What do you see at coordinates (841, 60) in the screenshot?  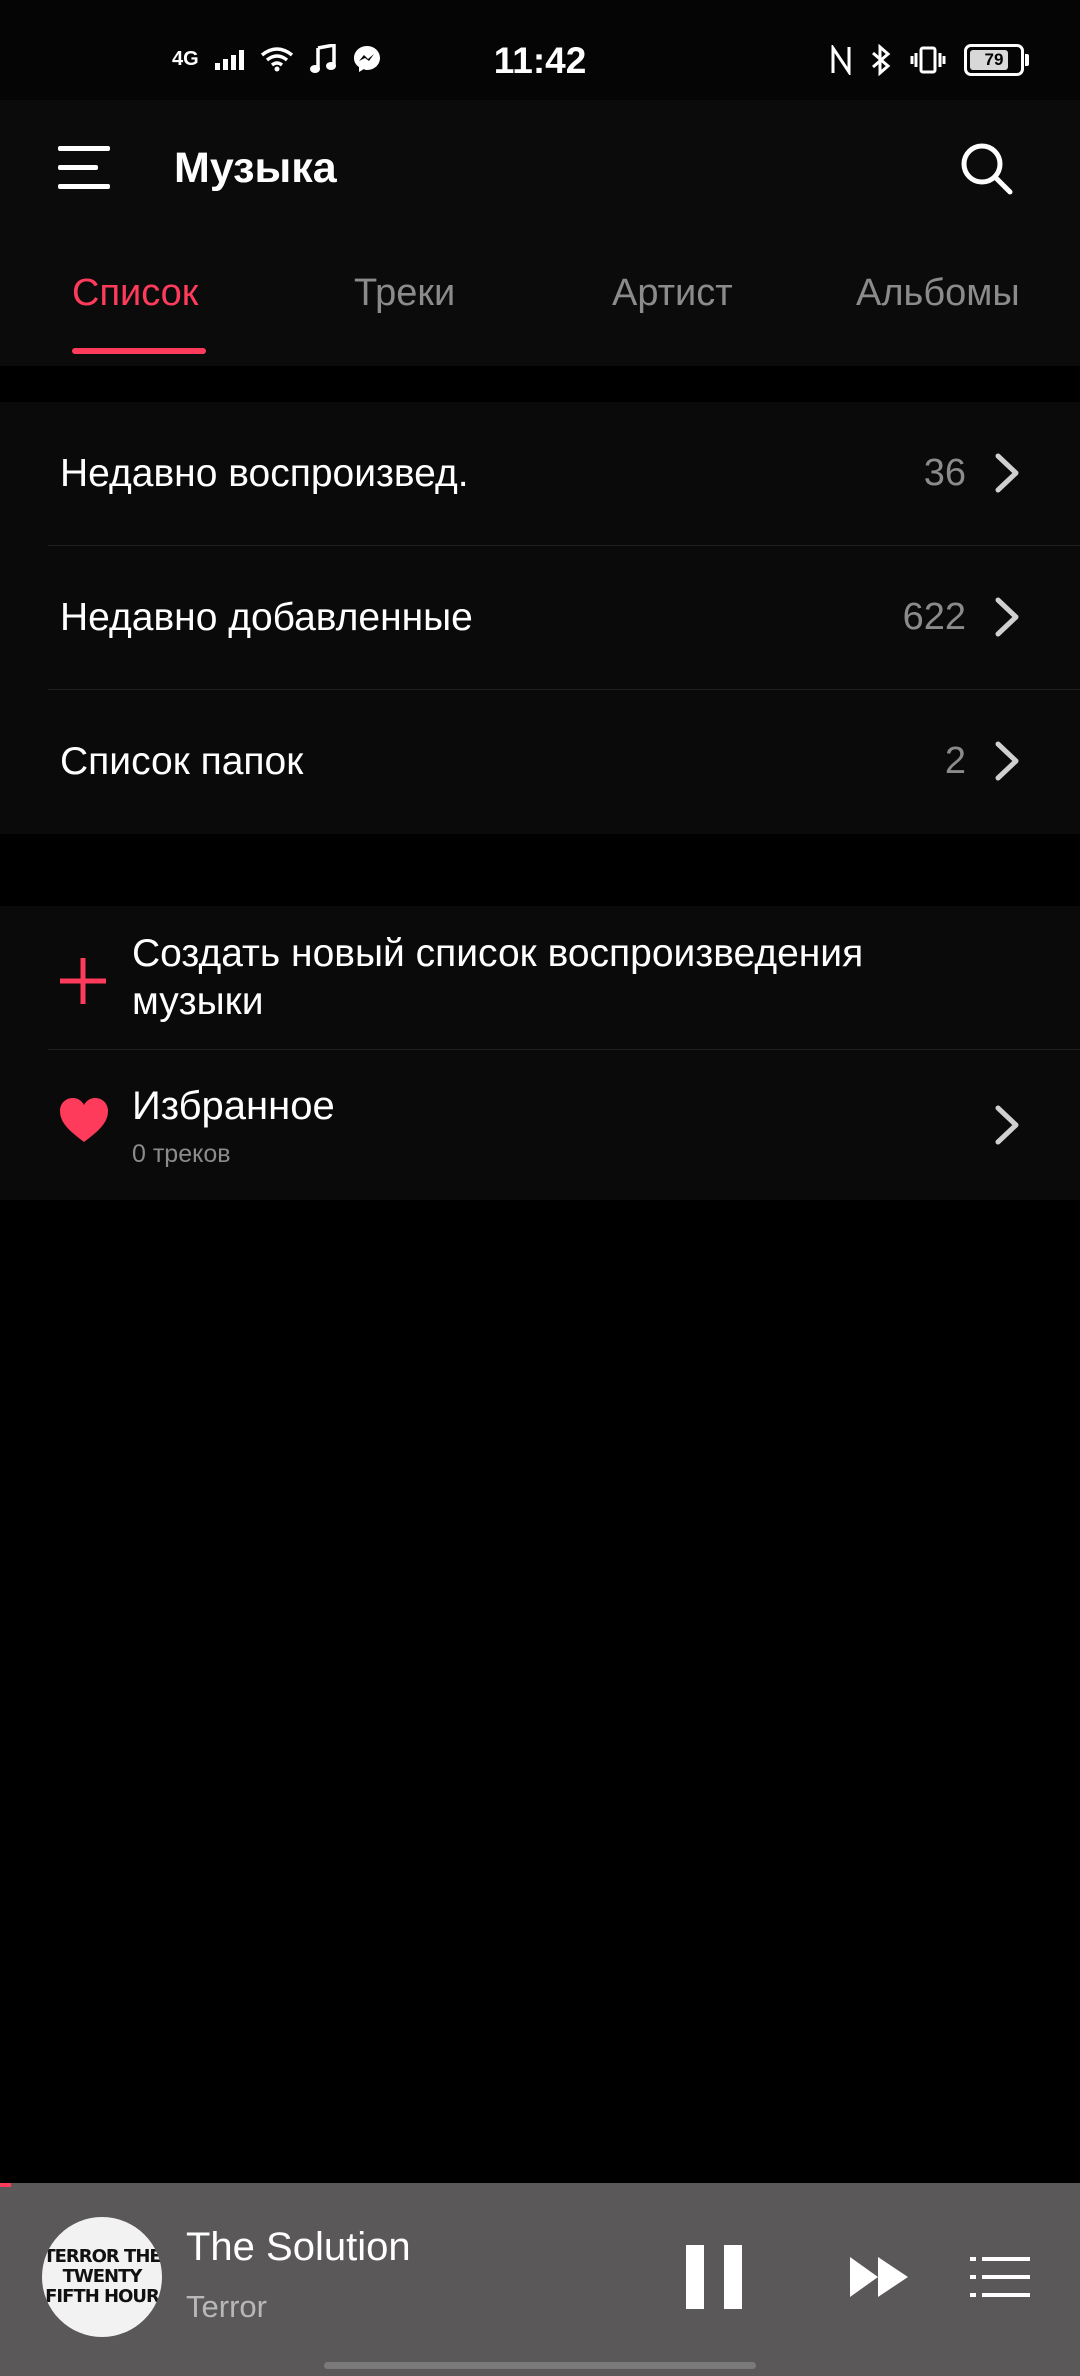 I see `nfc-icon` at bounding box center [841, 60].